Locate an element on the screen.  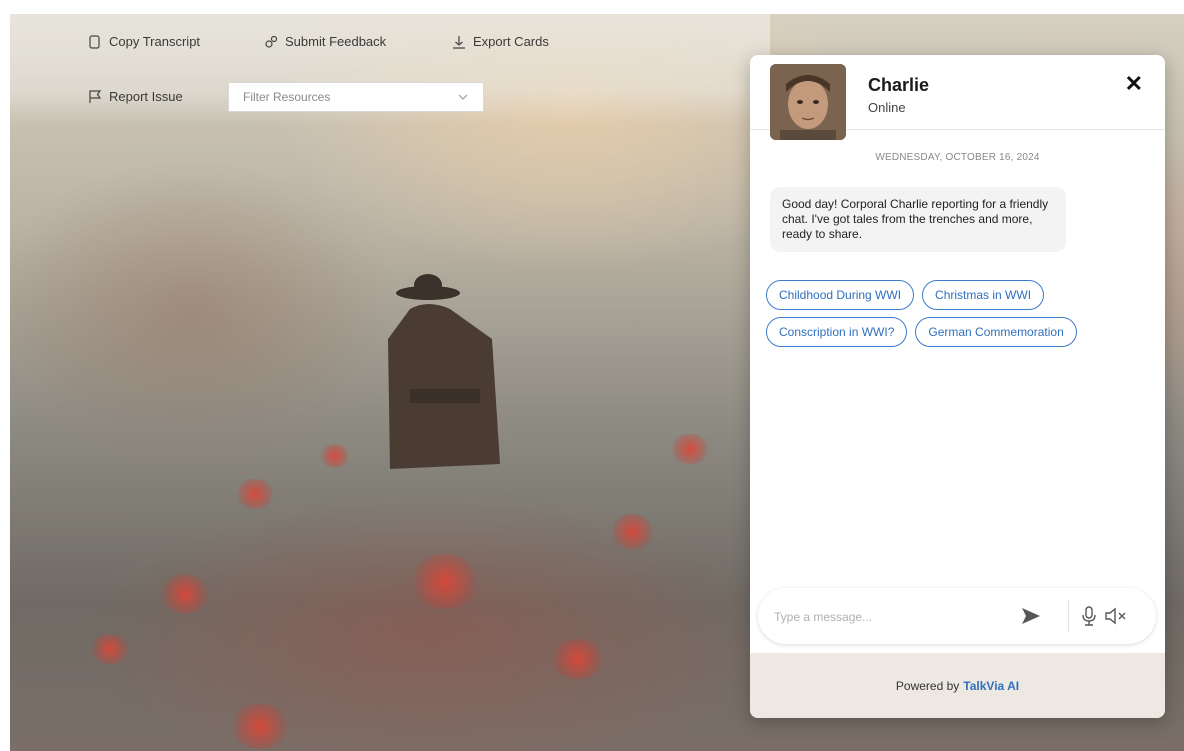
suggestion-chip: Christmas in WWI is located at coordinates (983, 295).